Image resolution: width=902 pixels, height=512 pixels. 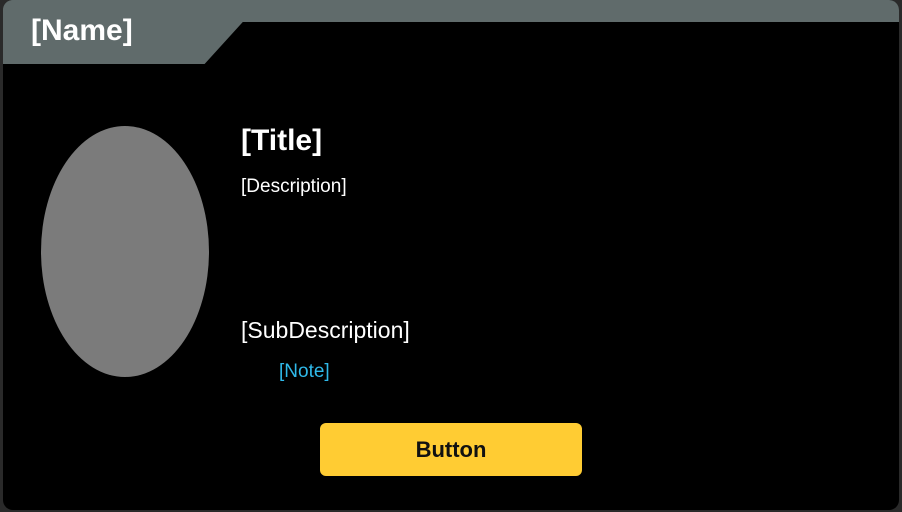 What do you see at coordinates (125, 251) in the screenshot?
I see `avatar-placeholder` at bounding box center [125, 251].